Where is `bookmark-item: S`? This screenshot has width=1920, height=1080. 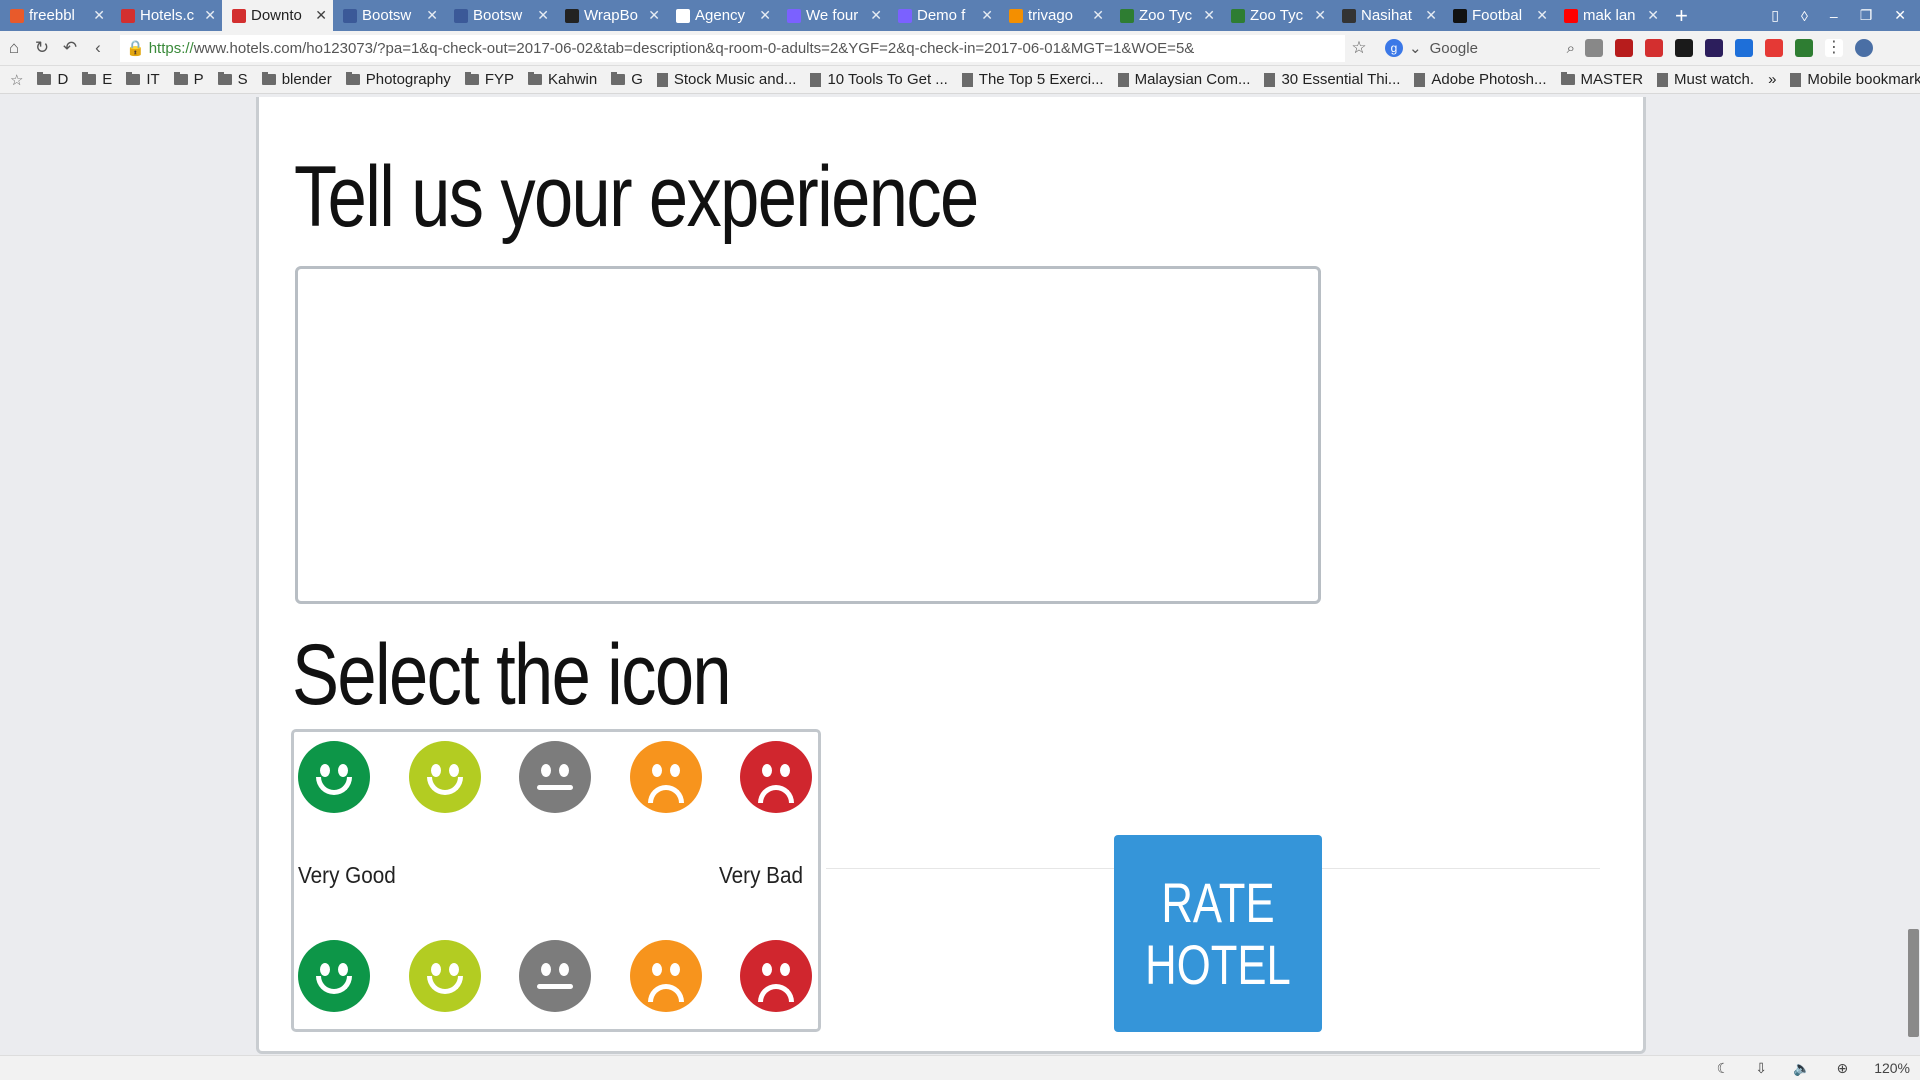
bookmark-item: S is located at coordinates (232, 79).